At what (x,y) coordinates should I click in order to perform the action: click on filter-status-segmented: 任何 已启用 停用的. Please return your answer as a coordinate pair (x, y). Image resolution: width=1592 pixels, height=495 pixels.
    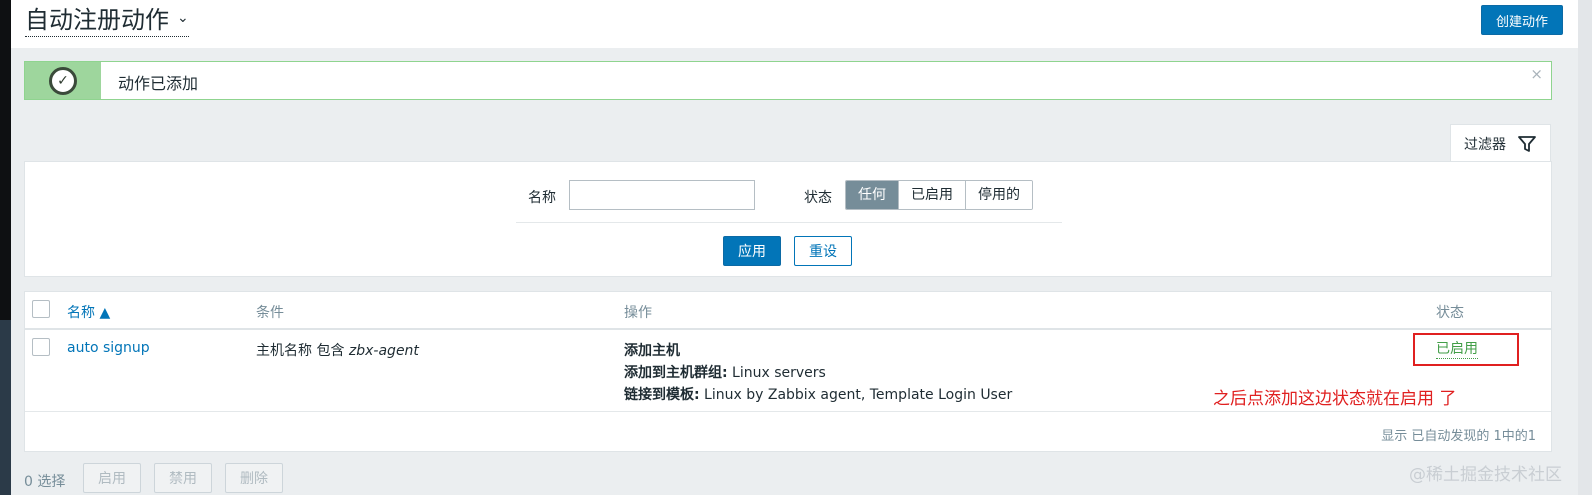
    Looking at the image, I should click on (939, 195).